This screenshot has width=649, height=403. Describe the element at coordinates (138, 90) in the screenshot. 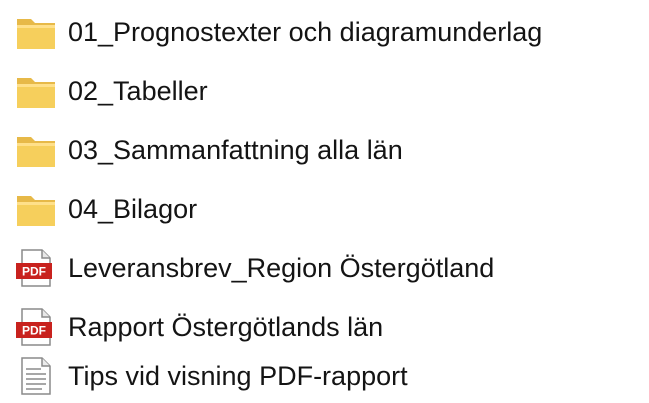

I see `item-name: 02_Tabeller` at that location.